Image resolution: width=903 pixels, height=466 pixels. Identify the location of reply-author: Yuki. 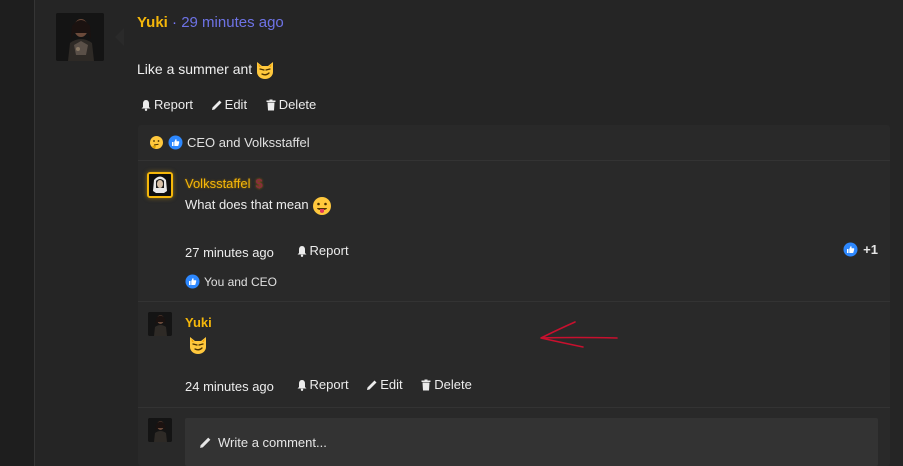
(198, 323).